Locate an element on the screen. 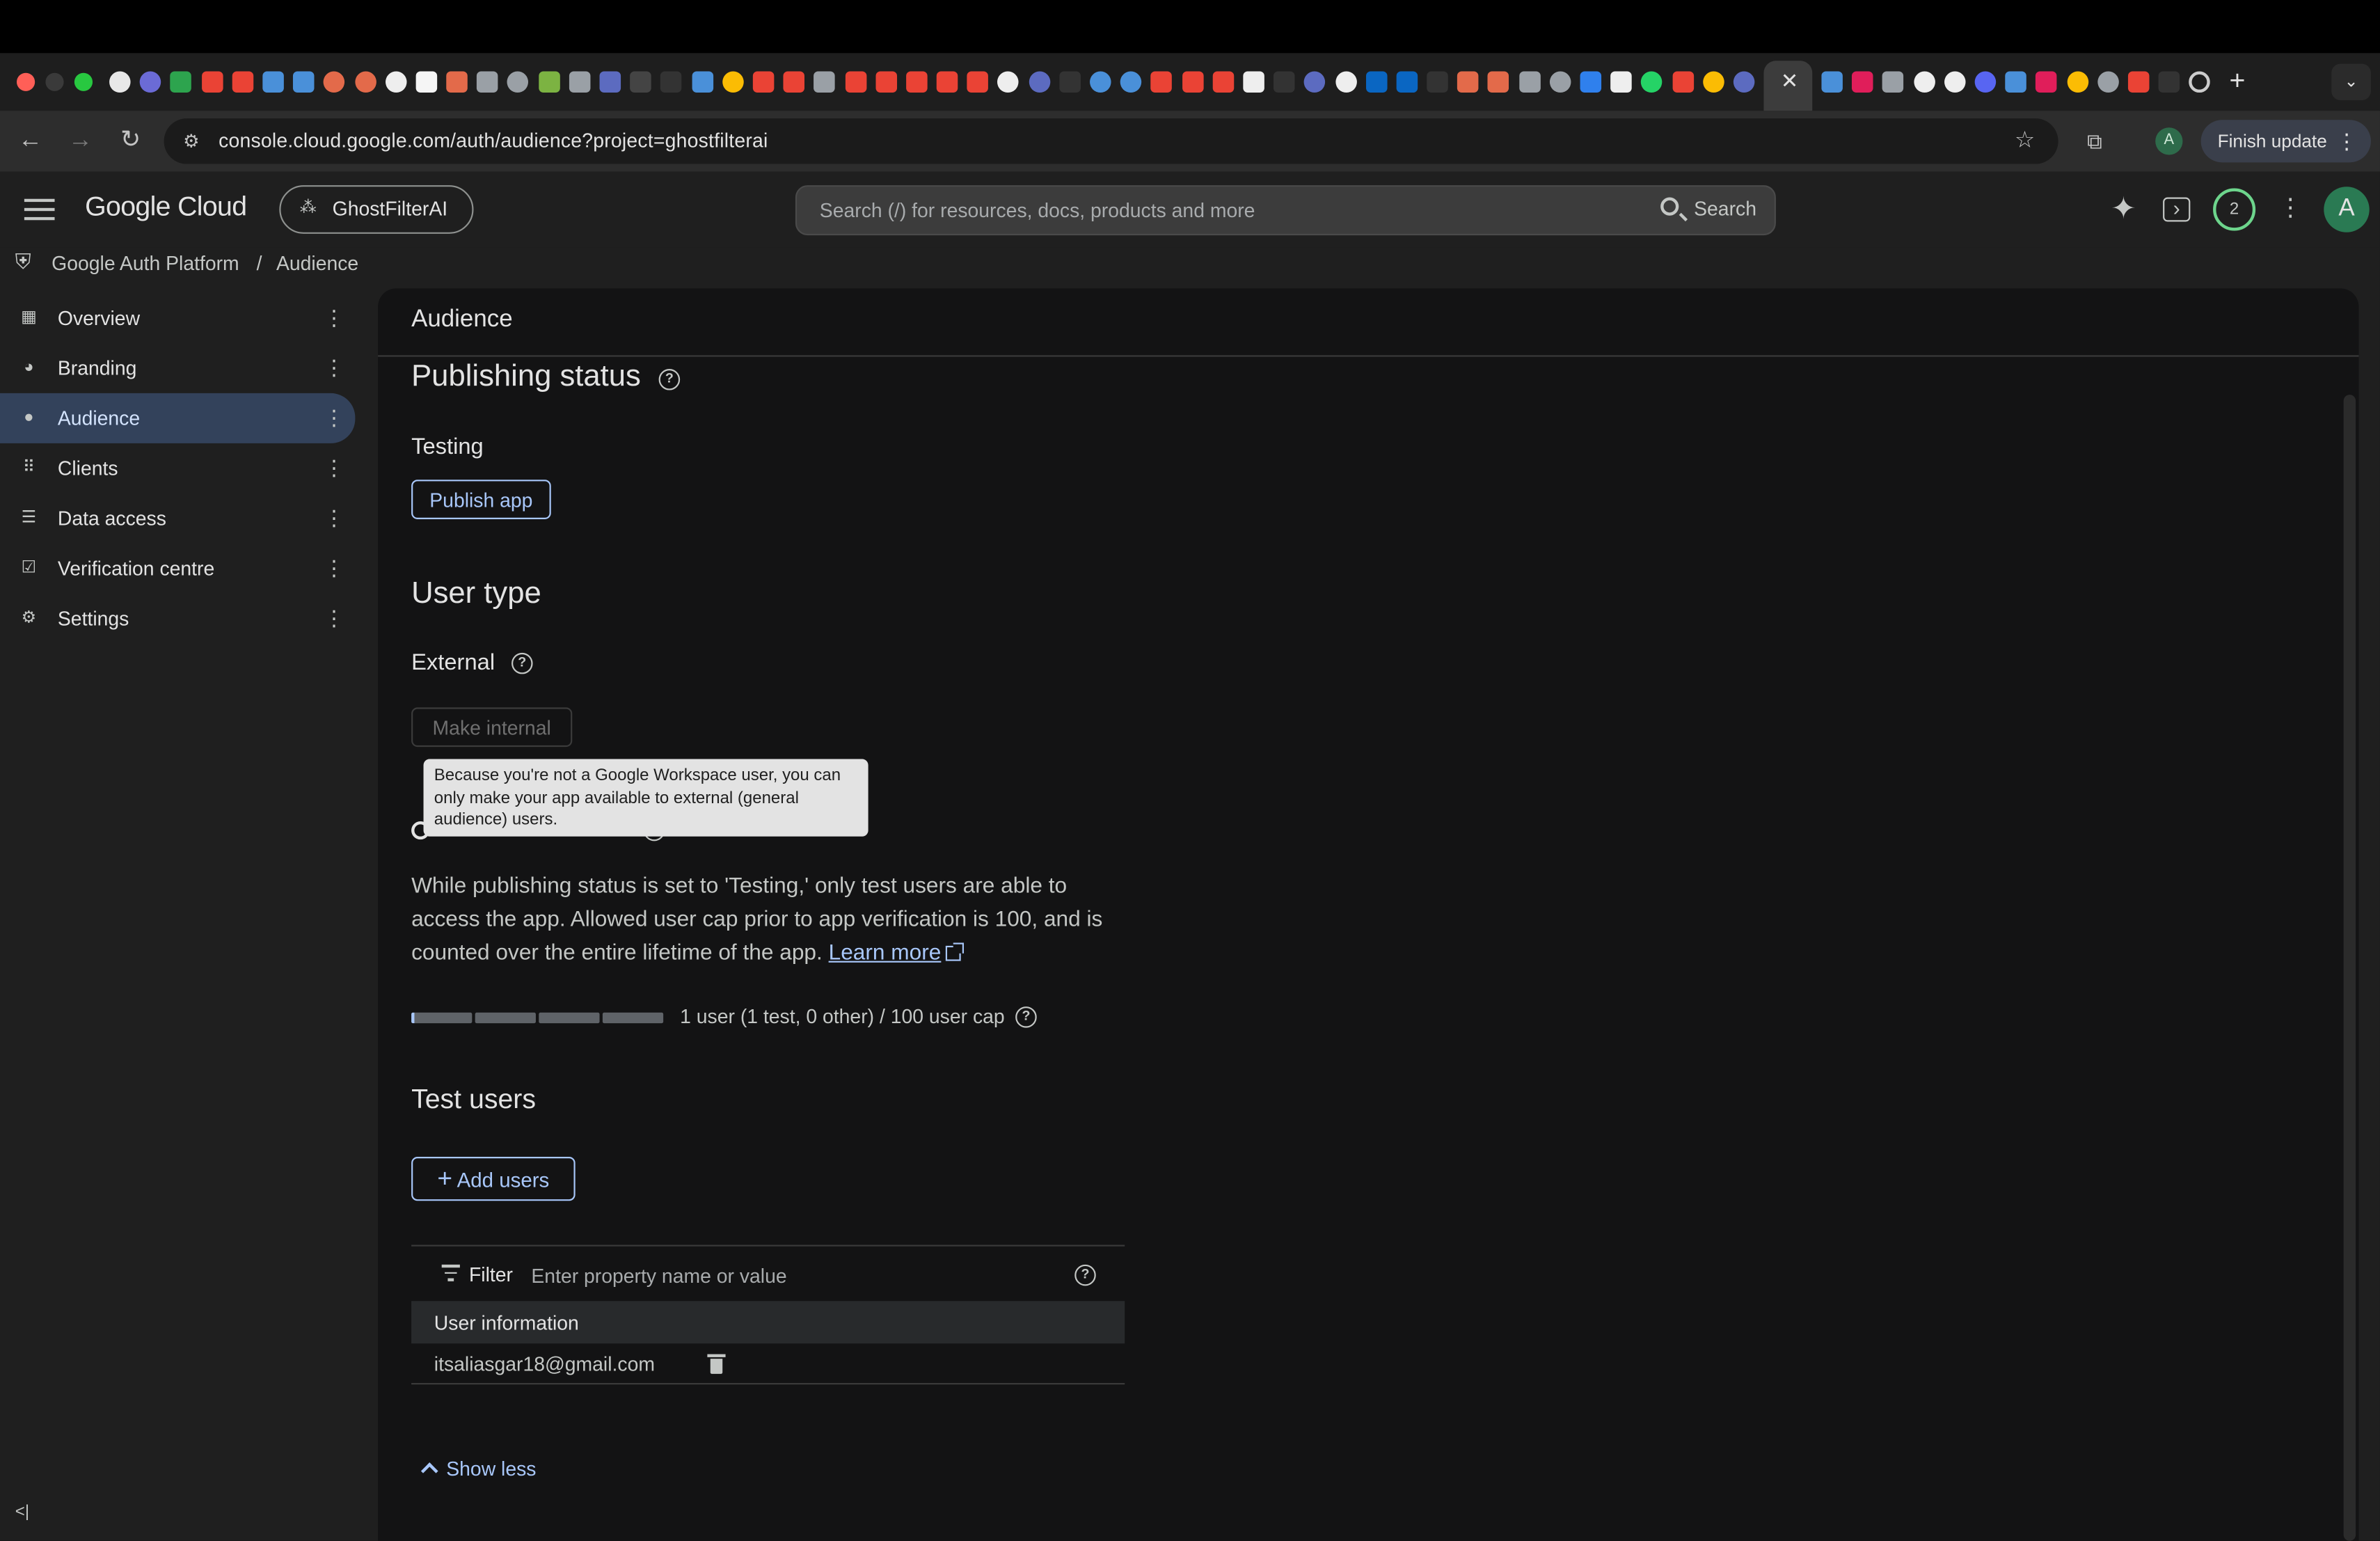 The image size is (2380, 1541). cloud-shell-icon: › is located at coordinates (2177, 210).